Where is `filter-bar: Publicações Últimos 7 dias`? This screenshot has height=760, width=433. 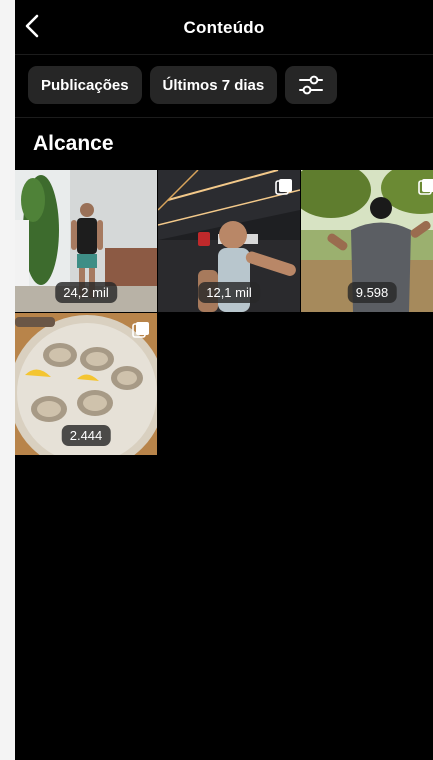
filter-bar: Publicações Últimos 7 dias is located at coordinates (183, 85).